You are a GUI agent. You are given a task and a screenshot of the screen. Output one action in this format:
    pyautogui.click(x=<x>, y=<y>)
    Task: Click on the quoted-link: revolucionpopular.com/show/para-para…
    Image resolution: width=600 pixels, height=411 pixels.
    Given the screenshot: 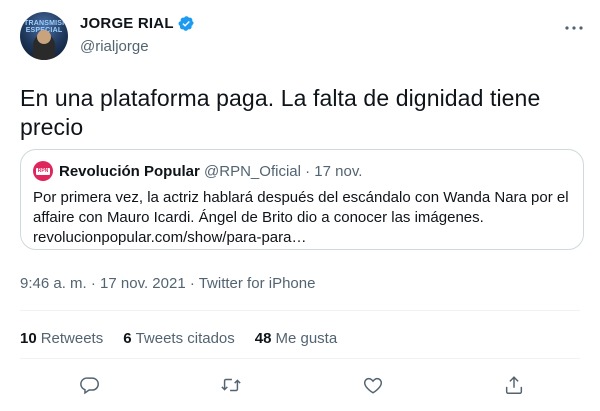 What is the action you would take?
    pyautogui.click(x=303, y=238)
    